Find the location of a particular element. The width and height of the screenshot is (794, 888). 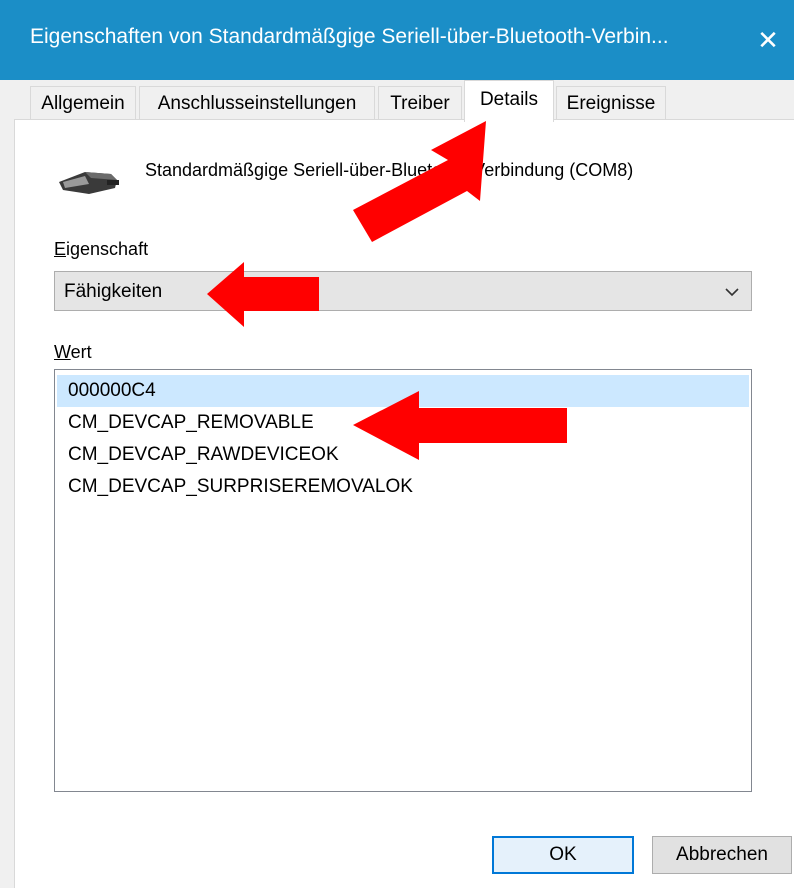

list-item: CM_DEVCAP_REMOVABLE is located at coordinates (403, 423).